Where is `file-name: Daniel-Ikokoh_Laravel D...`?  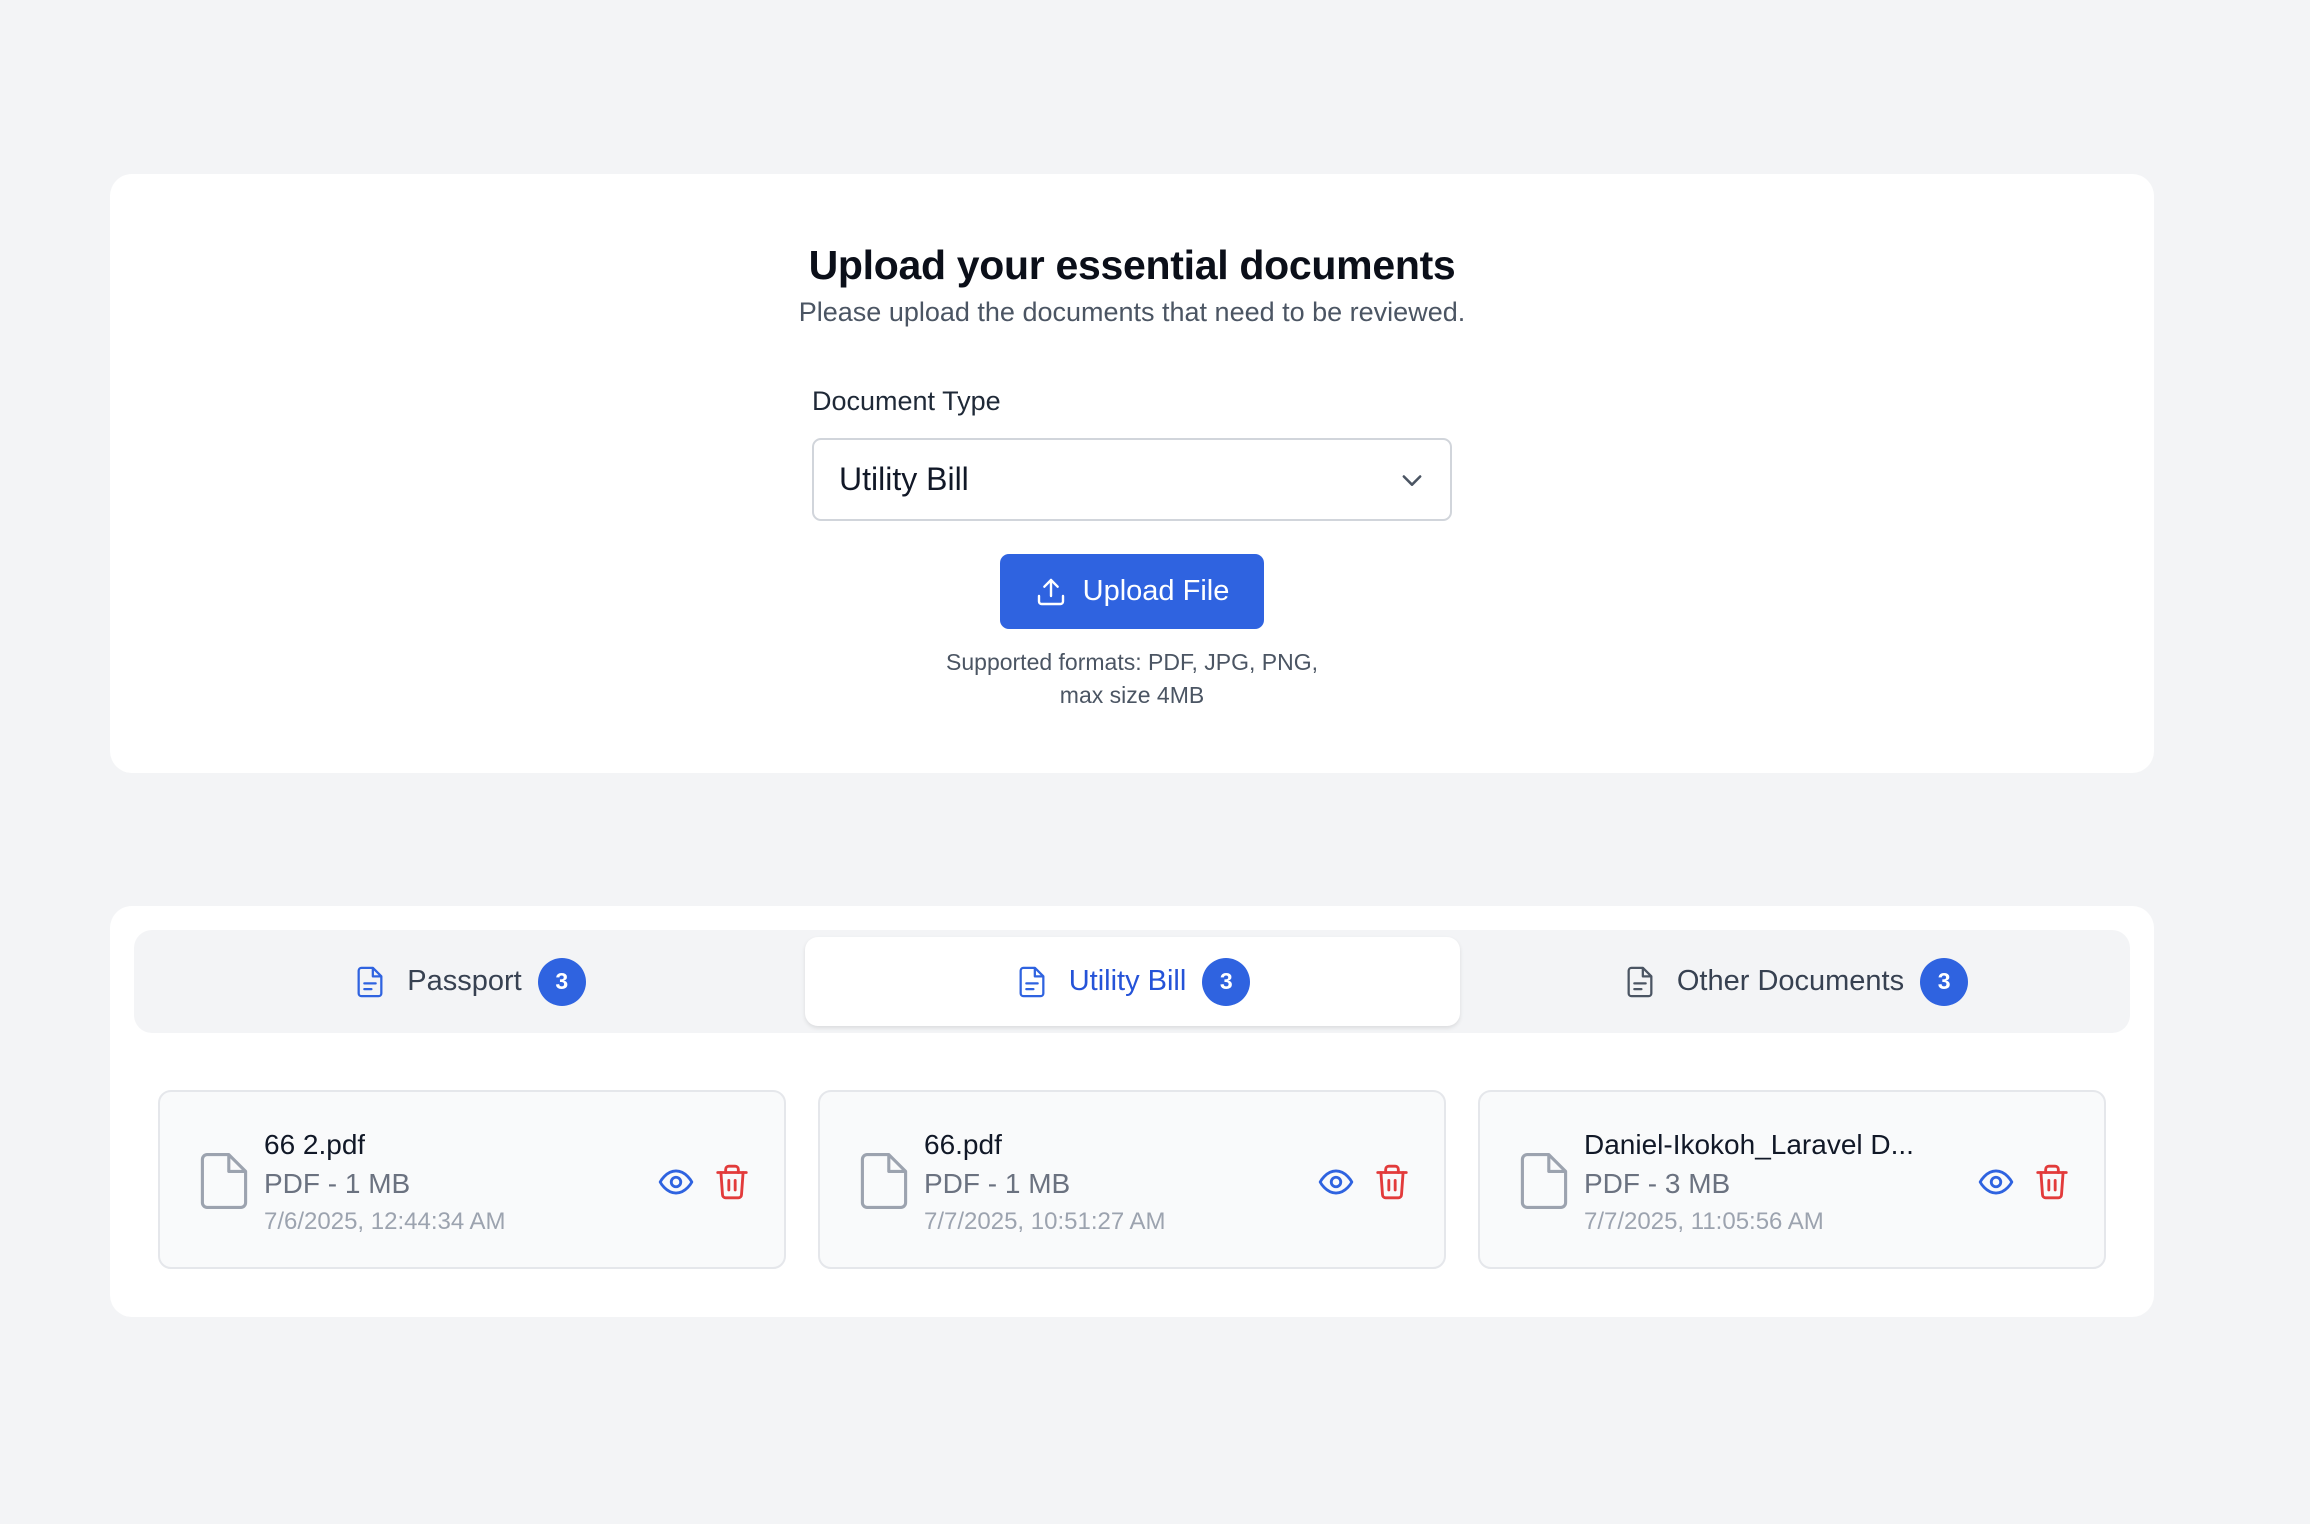
file-name: Daniel-Ikokoh_Laravel D... is located at coordinates (1749, 1144).